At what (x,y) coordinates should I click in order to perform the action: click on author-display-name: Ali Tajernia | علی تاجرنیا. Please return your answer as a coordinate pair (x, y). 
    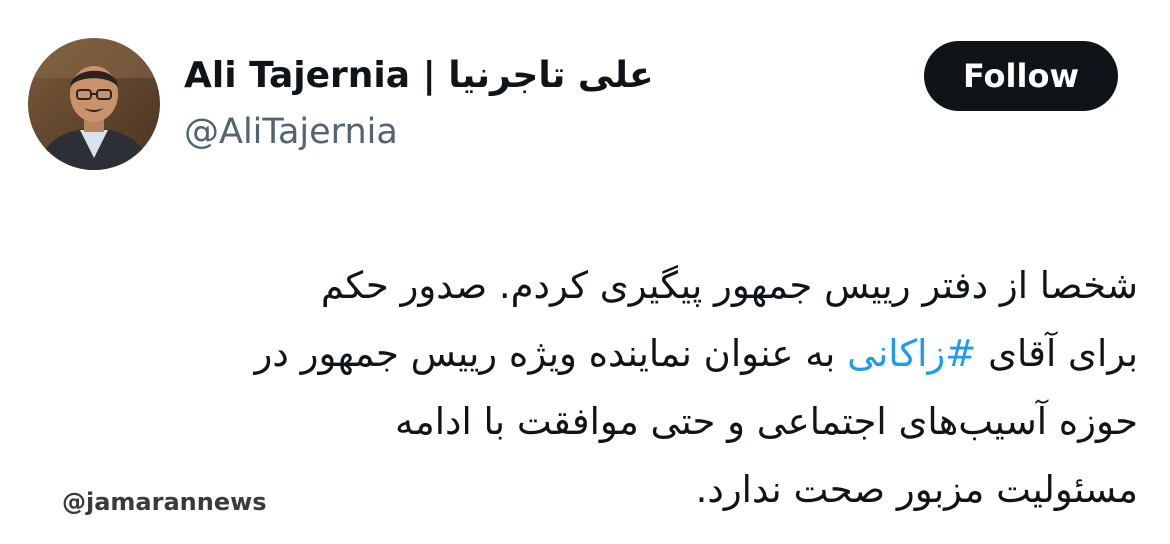
    Looking at the image, I should click on (419, 76).